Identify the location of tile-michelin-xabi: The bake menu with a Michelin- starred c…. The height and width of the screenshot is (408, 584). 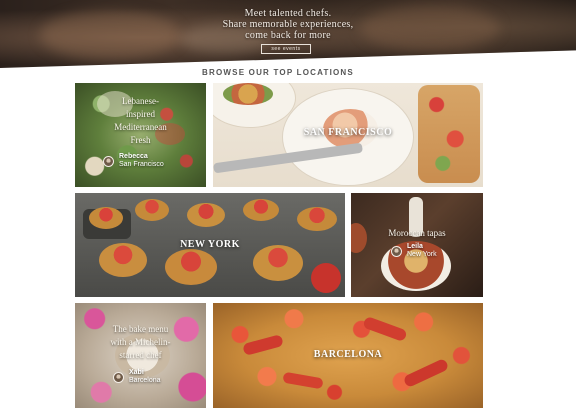
(140, 355).